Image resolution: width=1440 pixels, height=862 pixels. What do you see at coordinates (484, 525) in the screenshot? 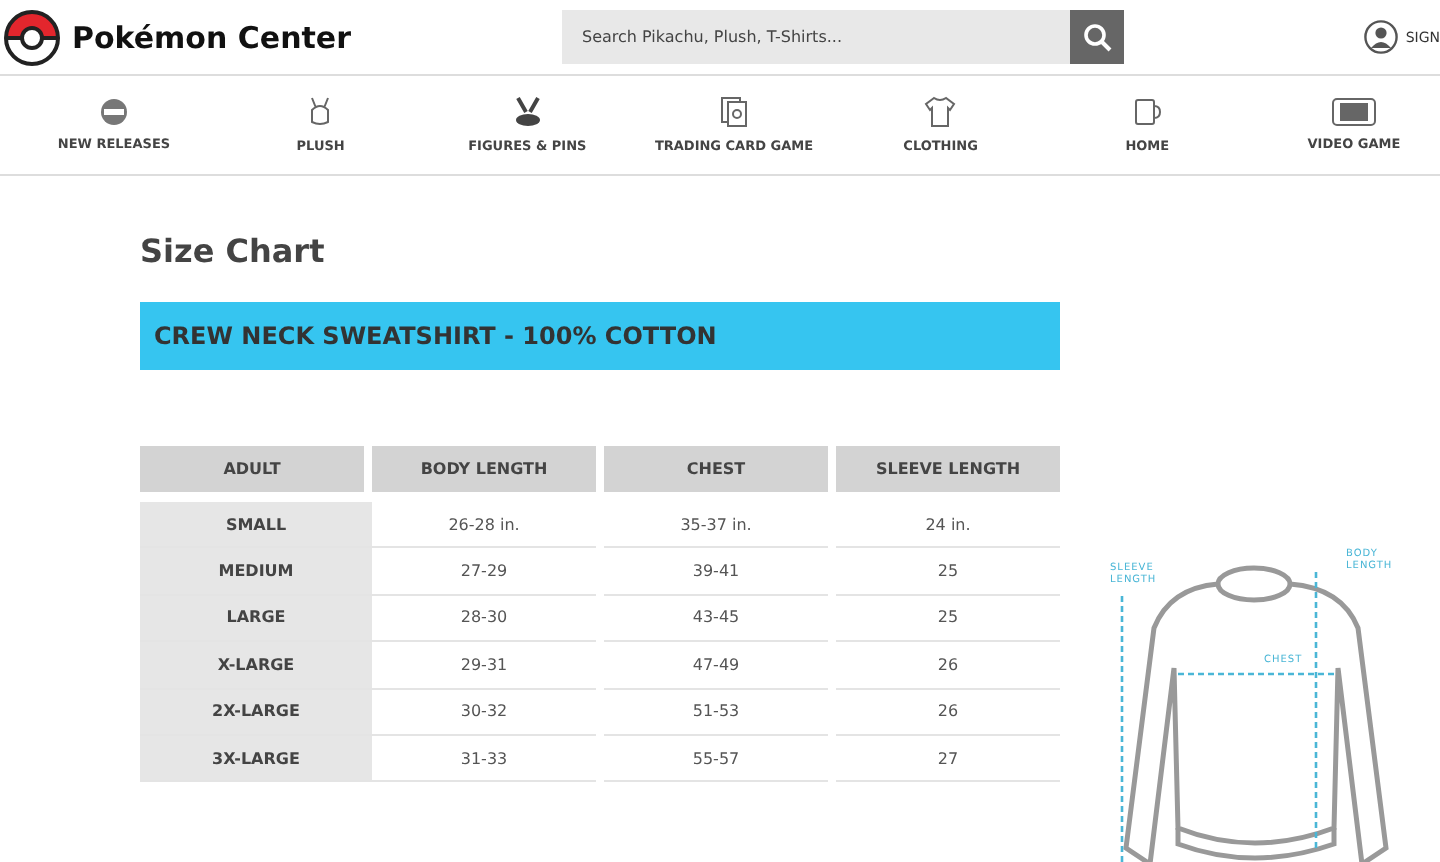
I see `table-cell: 26-28 in.` at bounding box center [484, 525].